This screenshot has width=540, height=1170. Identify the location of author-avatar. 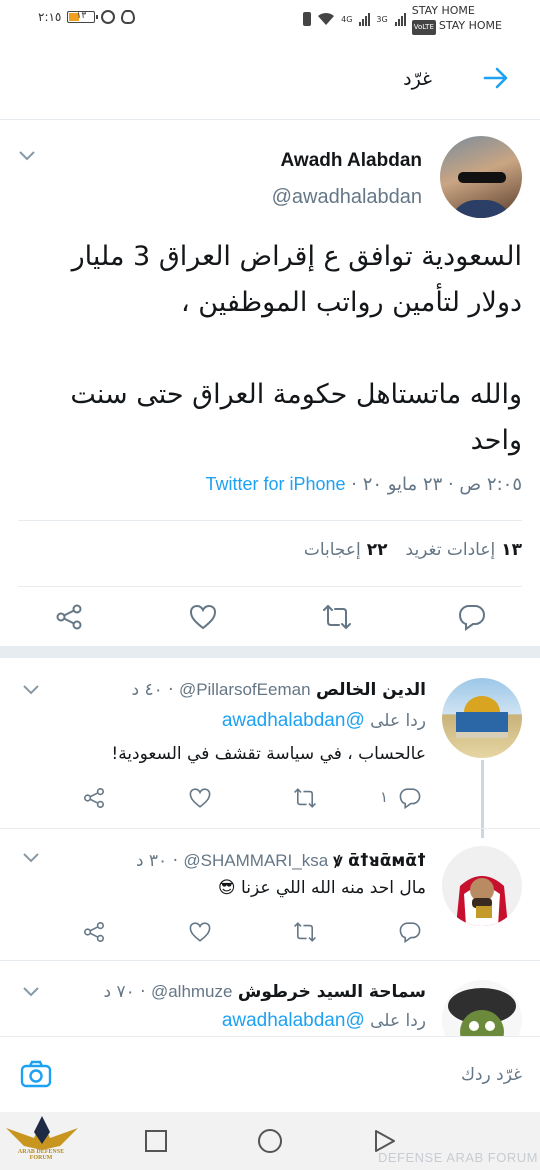
(481, 177).